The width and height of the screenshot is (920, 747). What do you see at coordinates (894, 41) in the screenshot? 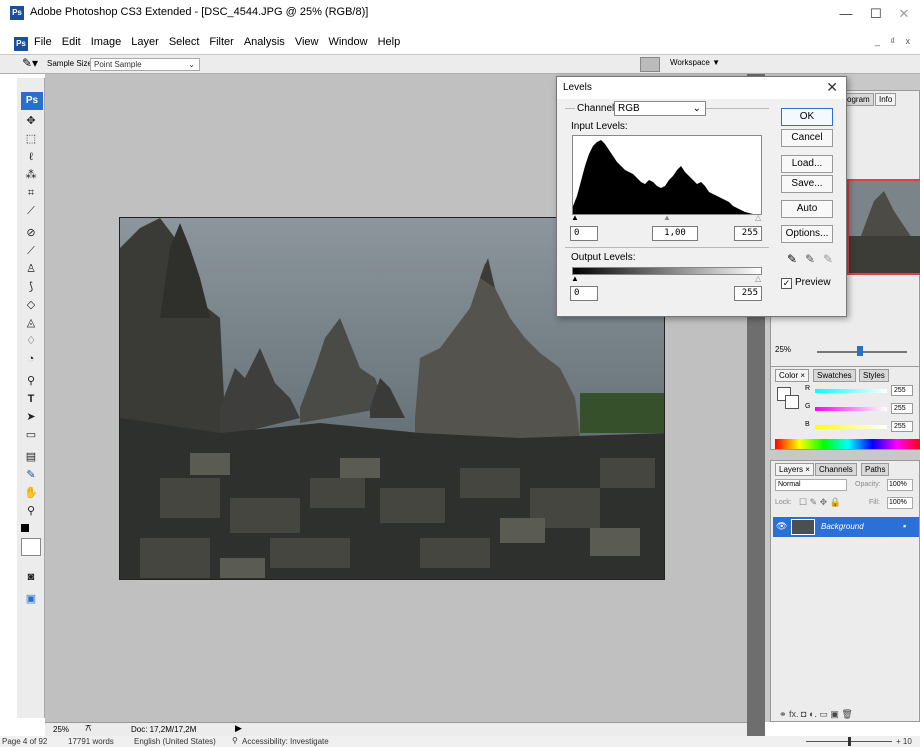
I see `document-window-controls: _ ₫ x` at bounding box center [894, 41].